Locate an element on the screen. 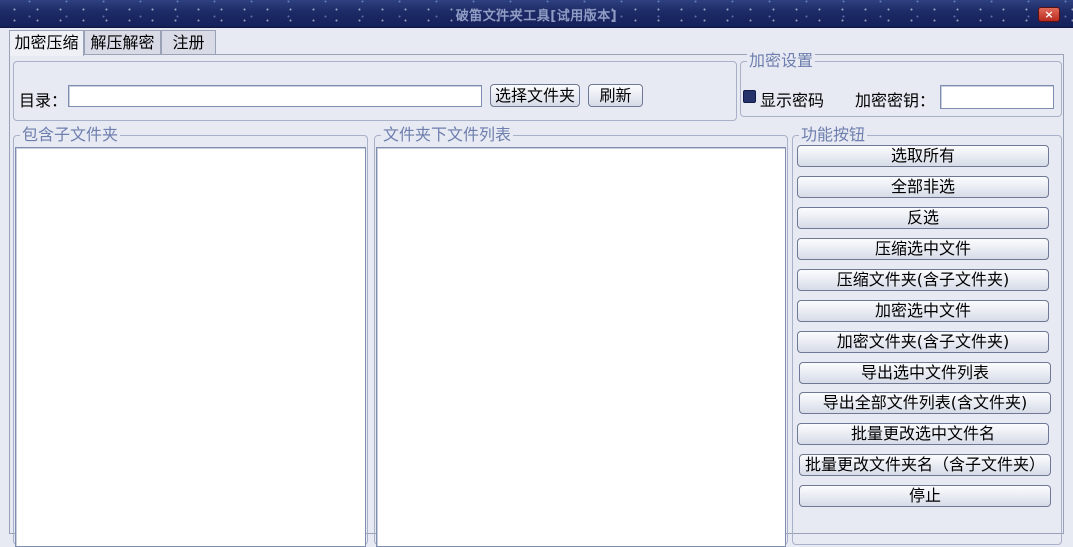  encryption-key-label: 加密密钥： is located at coordinates (895, 100).